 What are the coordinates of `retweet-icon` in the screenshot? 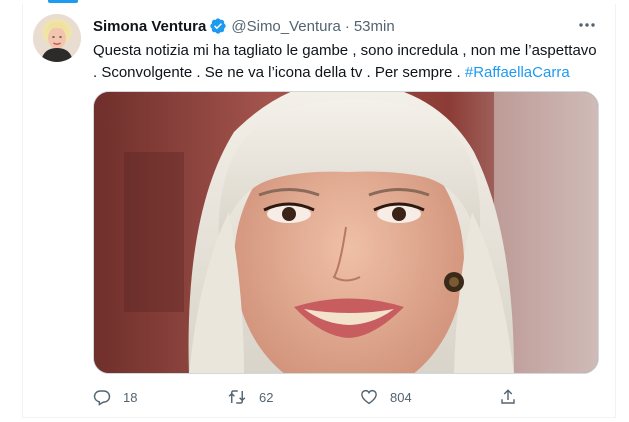 It's located at (237, 397).